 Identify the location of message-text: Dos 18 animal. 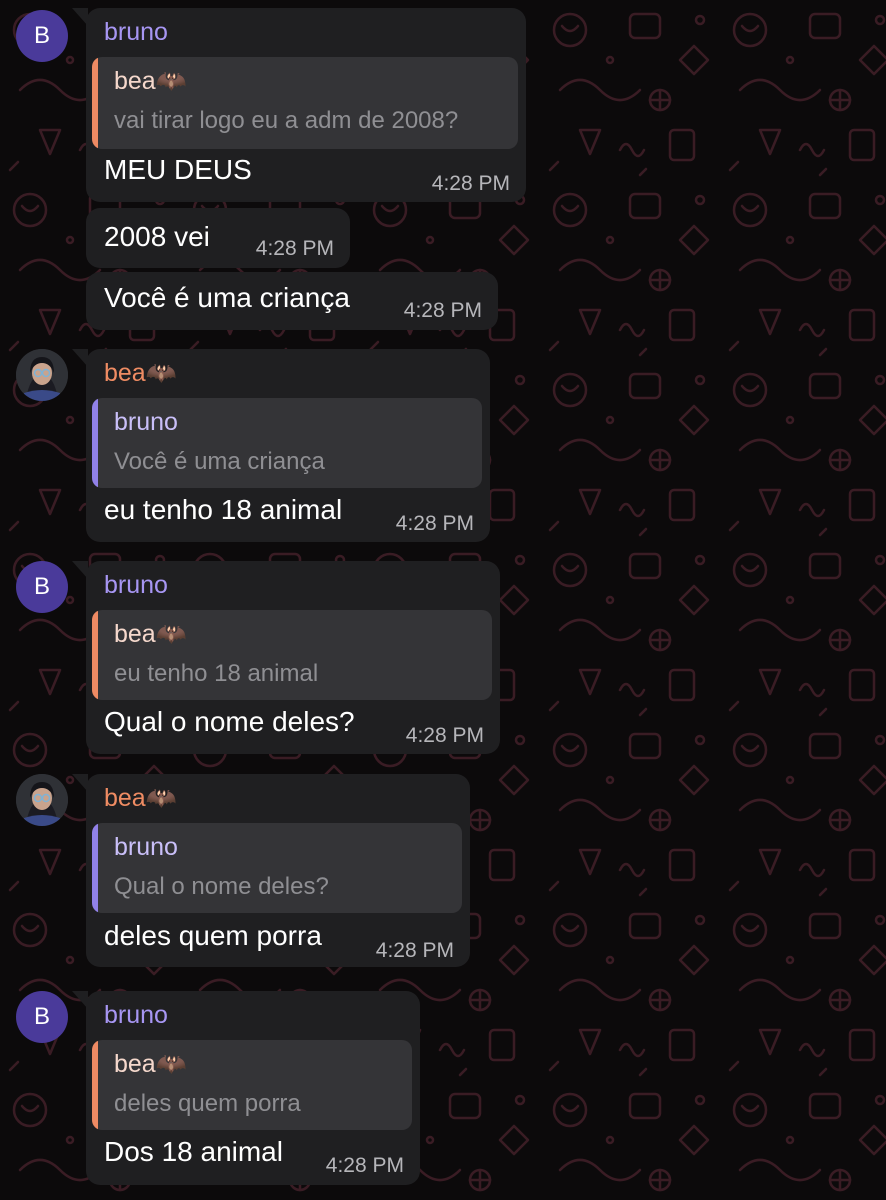
(193, 1151).